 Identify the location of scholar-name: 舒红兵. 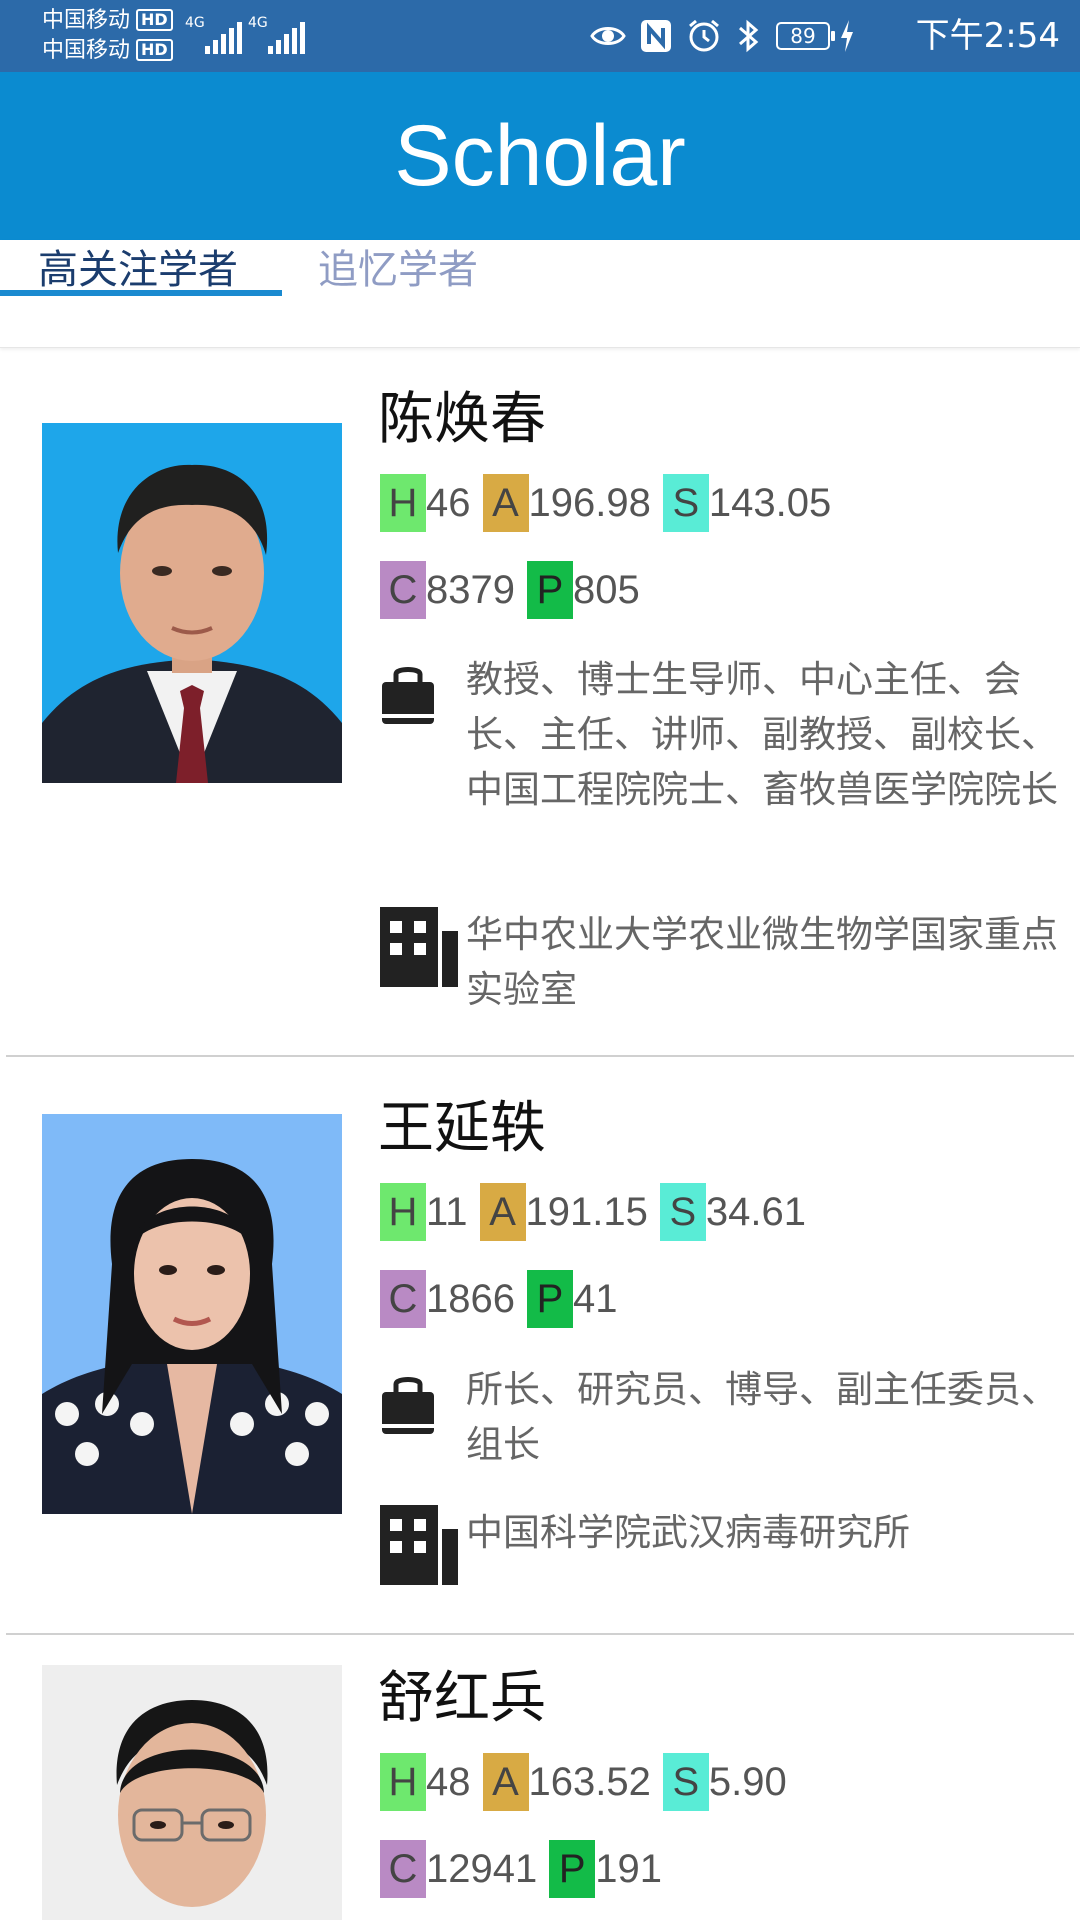
(462, 1699).